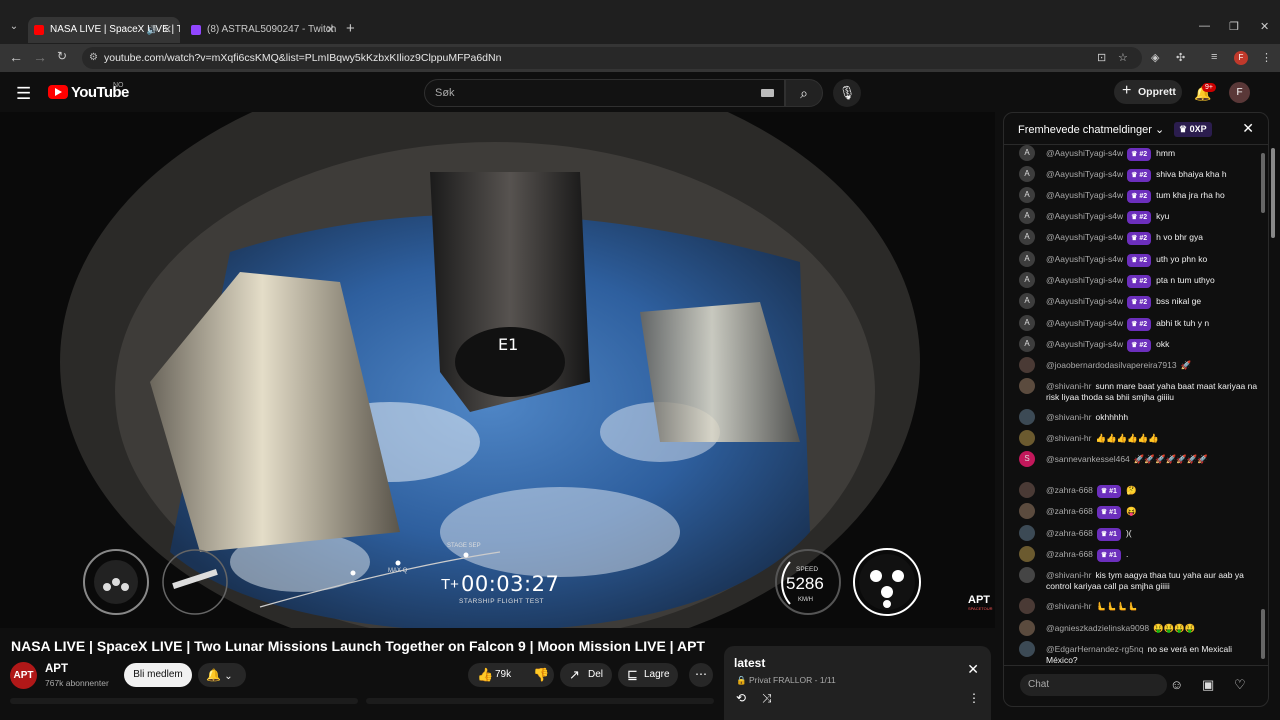  I want to click on keyboard-icon, so click(767, 93).